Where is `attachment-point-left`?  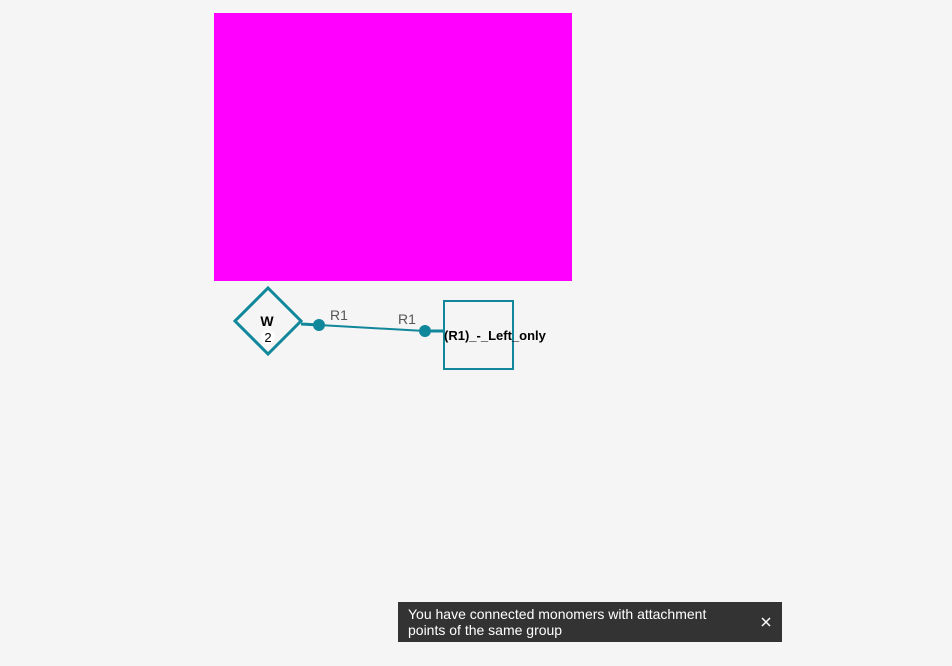 attachment-point-left is located at coordinates (319, 325).